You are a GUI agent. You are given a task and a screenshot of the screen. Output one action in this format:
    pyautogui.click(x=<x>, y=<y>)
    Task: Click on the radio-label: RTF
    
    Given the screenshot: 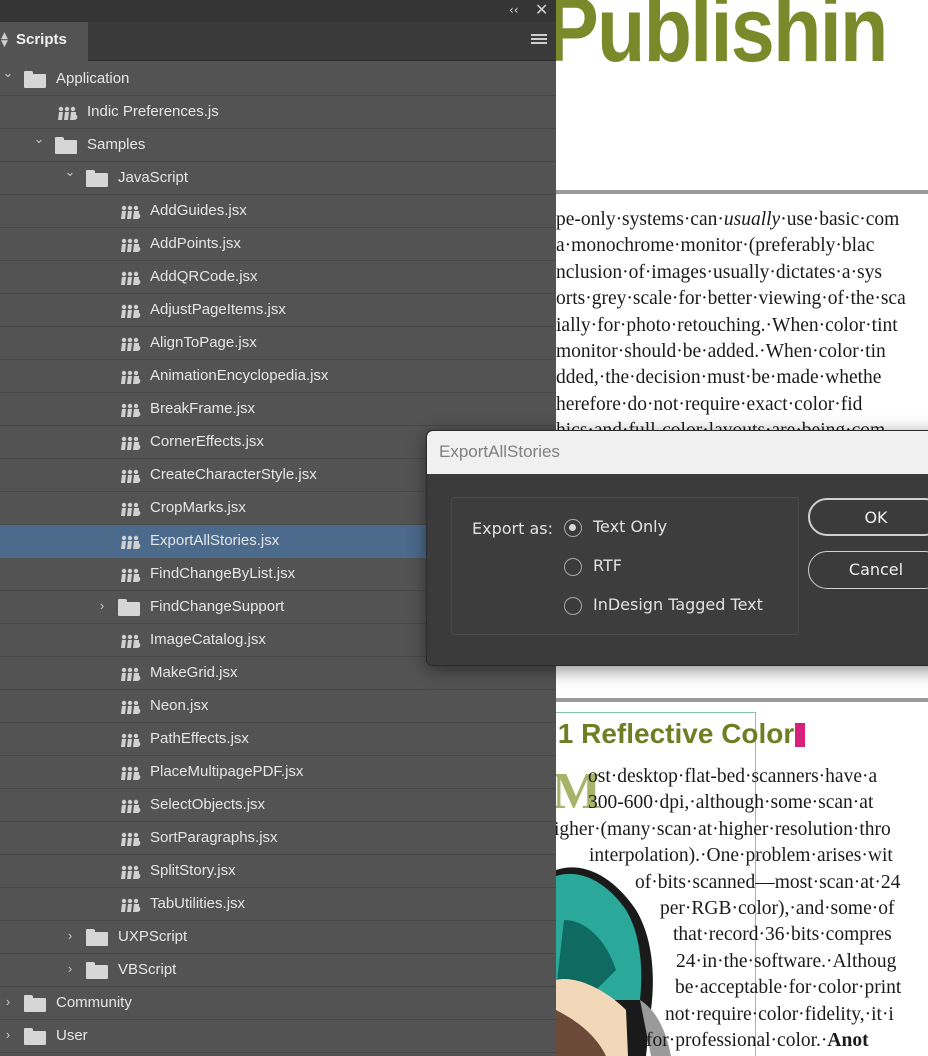 What is the action you would take?
    pyautogui.click(x=607, y=565)
    